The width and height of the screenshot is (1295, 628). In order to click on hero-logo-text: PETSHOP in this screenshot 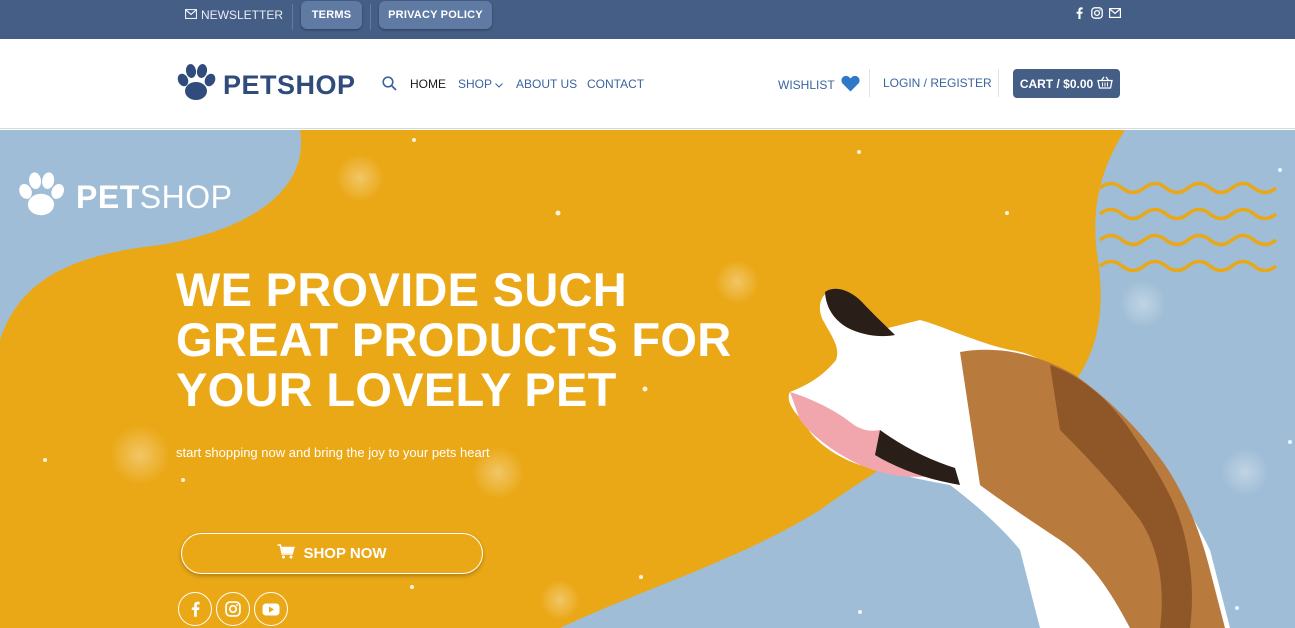, I will do `click(154, 197)`.